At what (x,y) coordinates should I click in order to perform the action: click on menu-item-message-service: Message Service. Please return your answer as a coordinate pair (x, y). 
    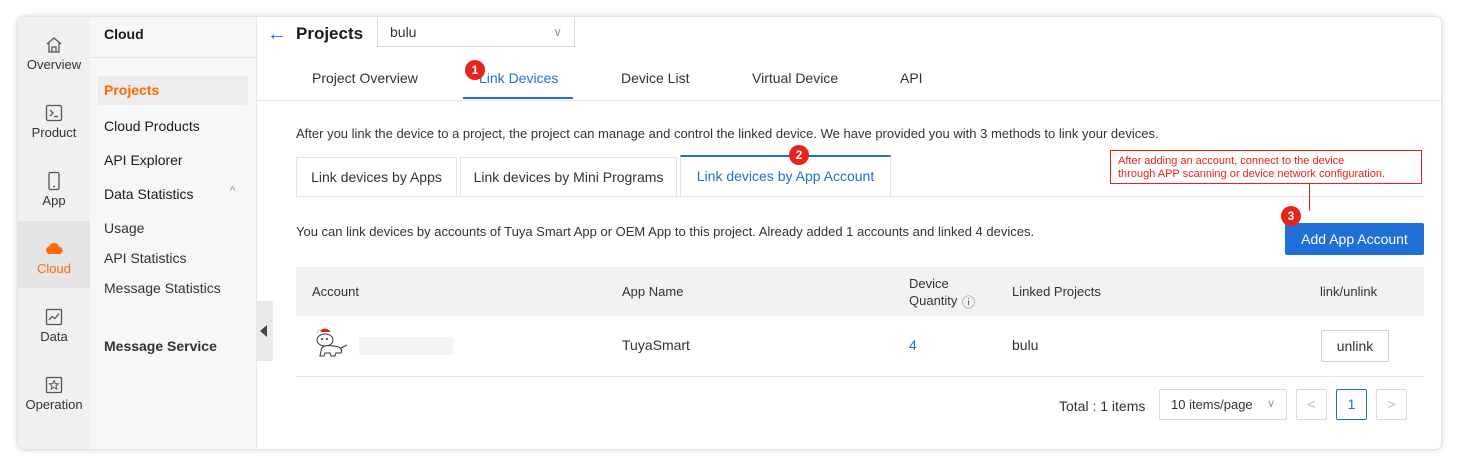
    Looking at the image, I should click on (160, 346).